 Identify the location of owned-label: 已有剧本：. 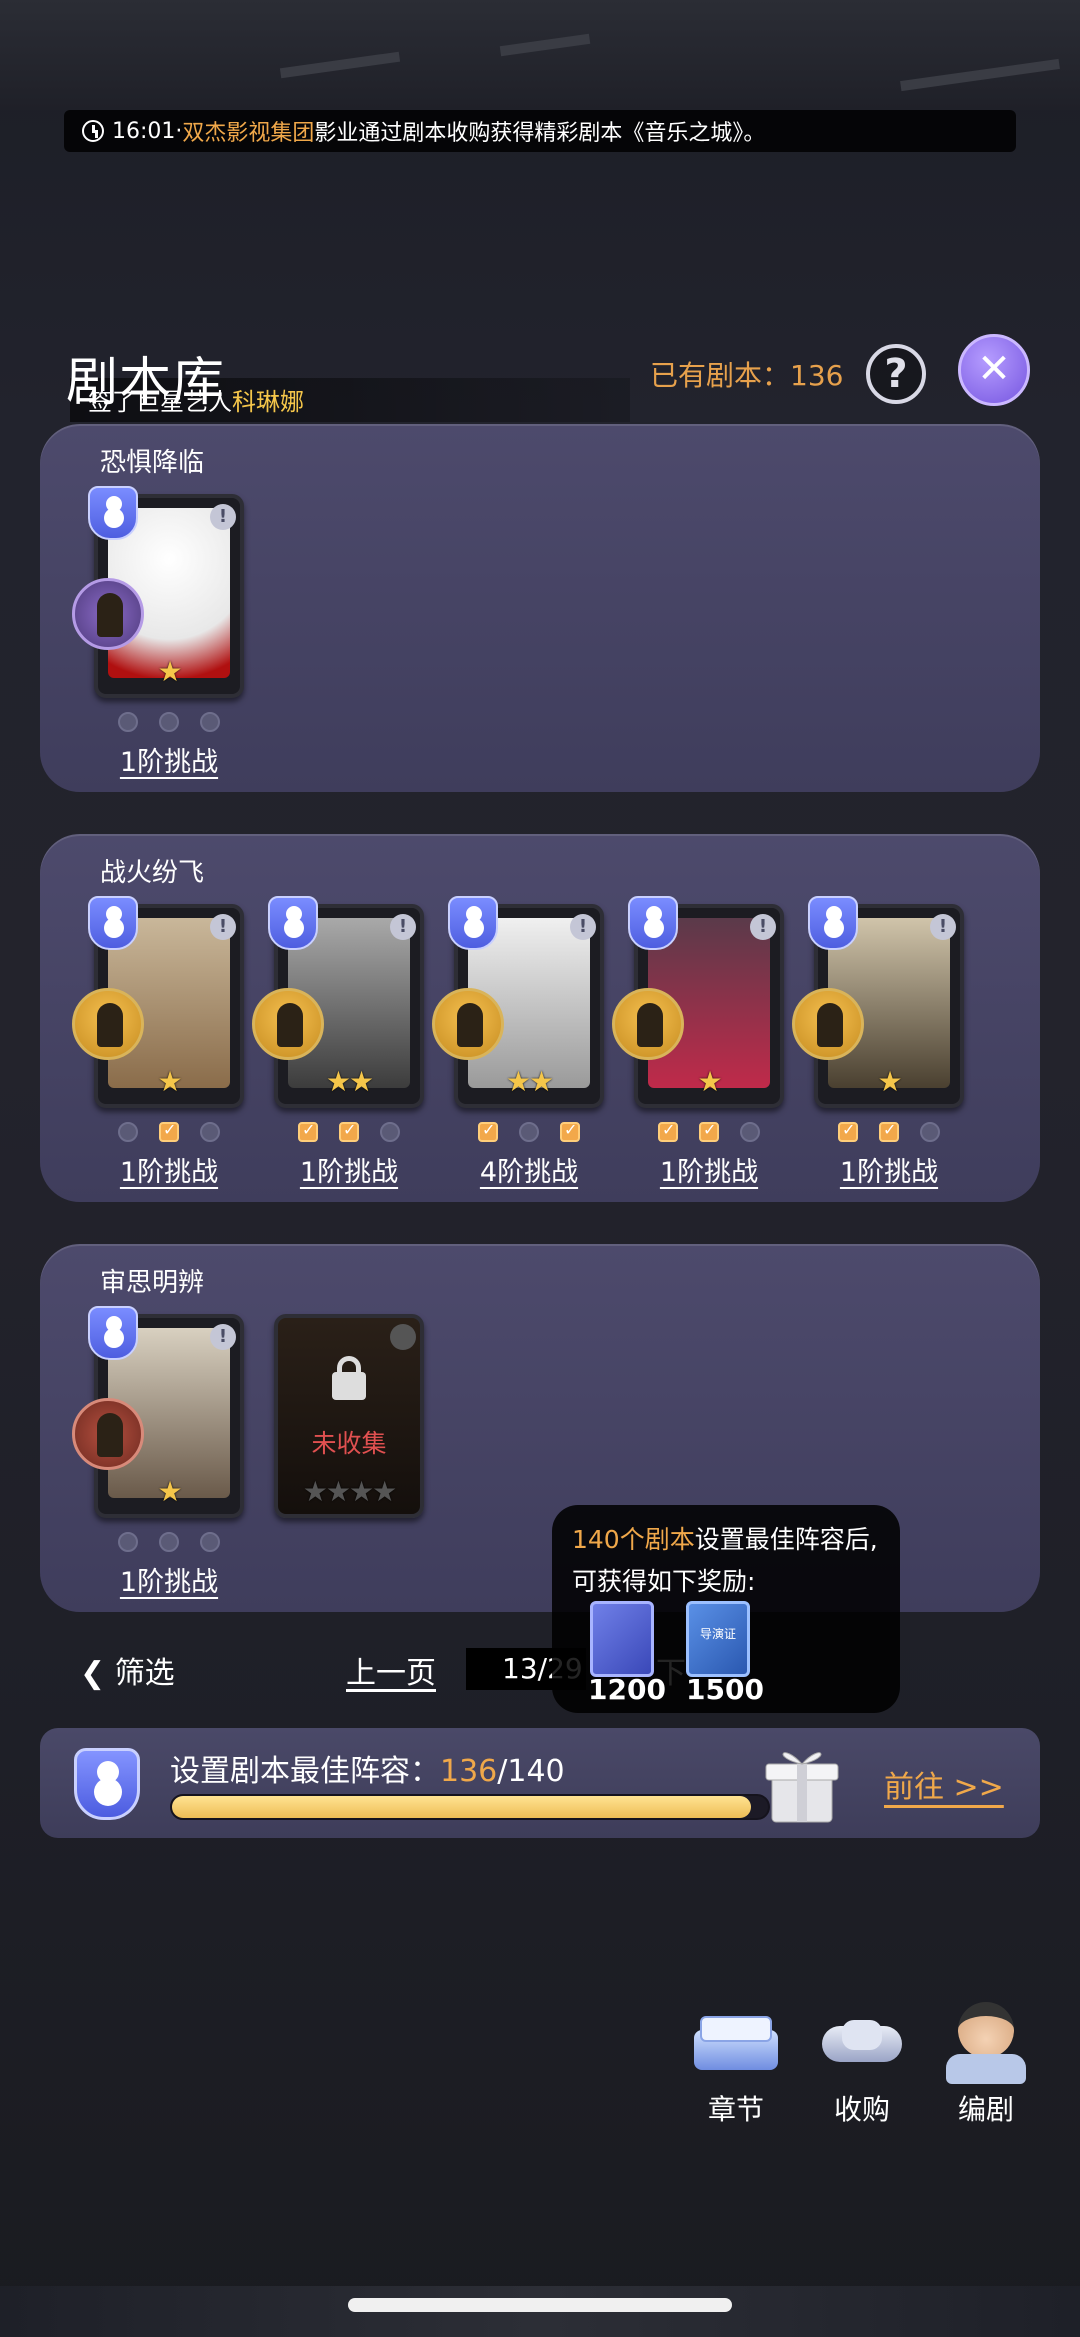
(720, 375).